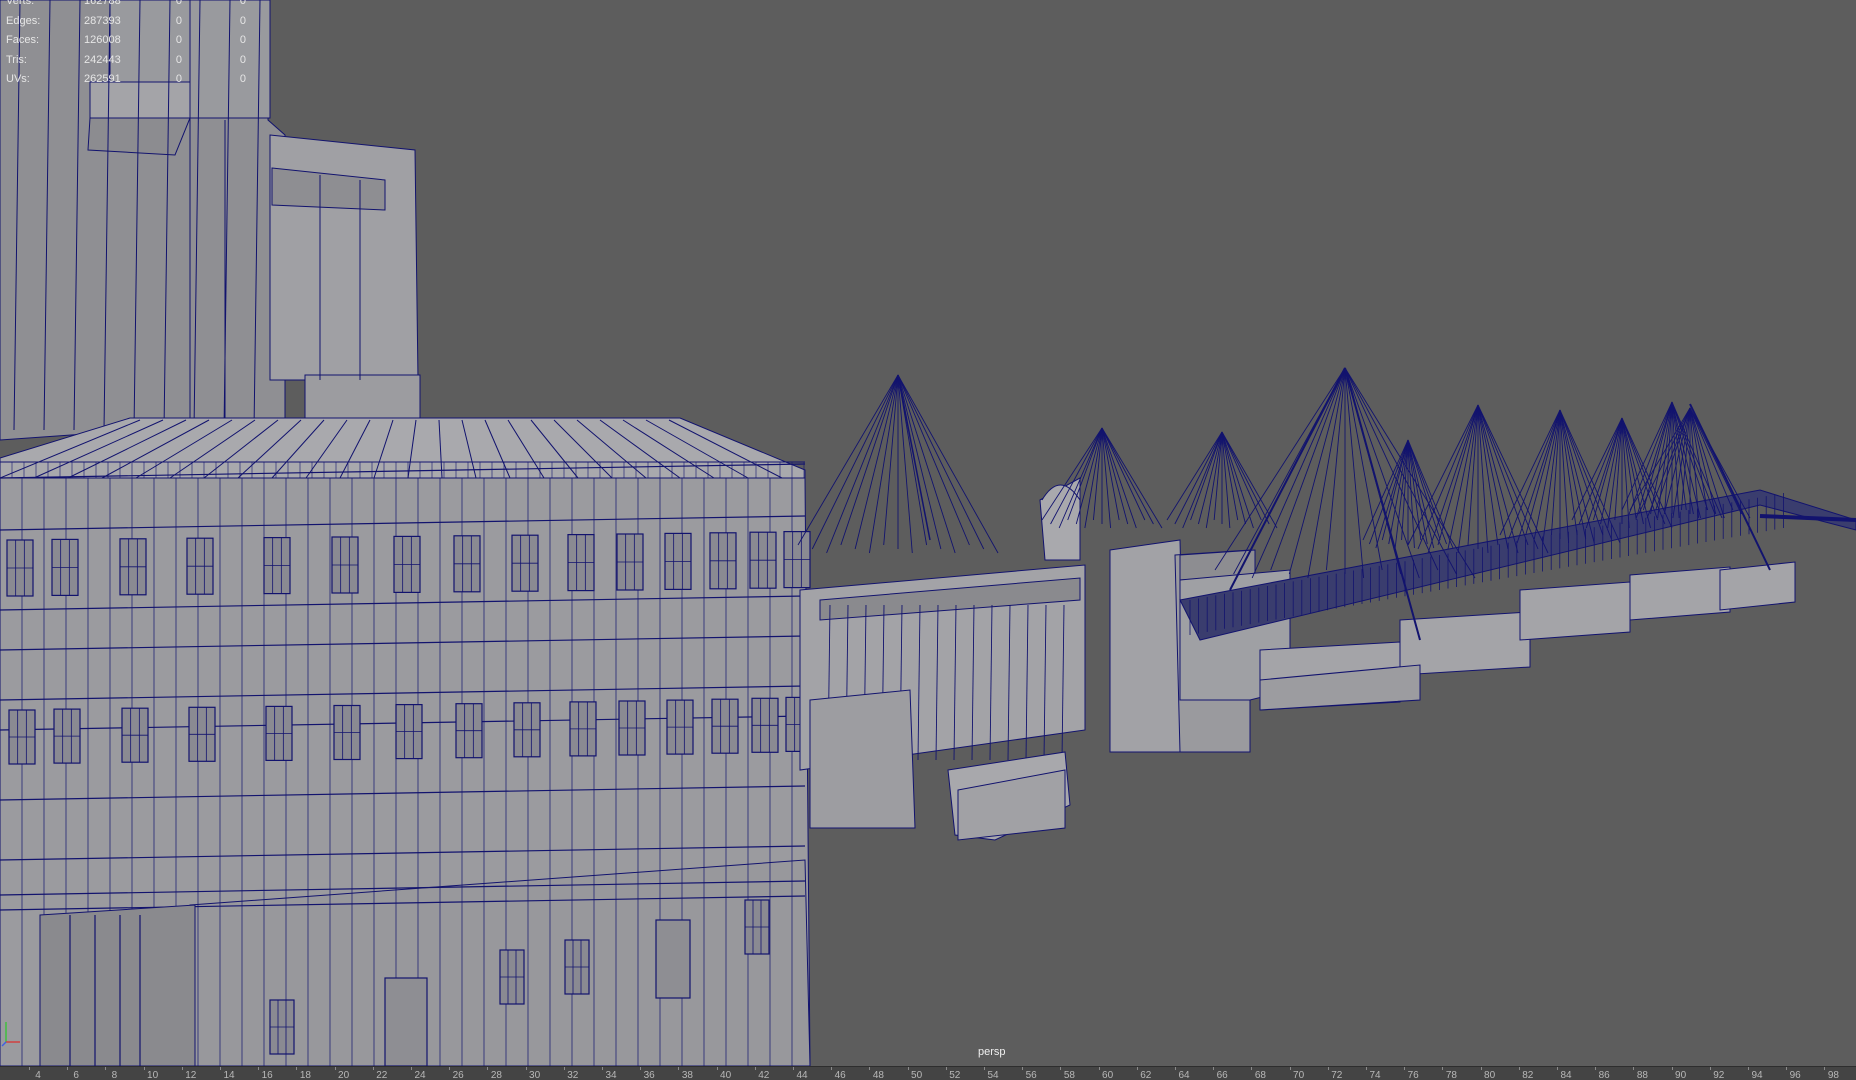 This screenshot has height=1080, width=1856. I want to click on hud-total-value: 262591, so click(102, 79).